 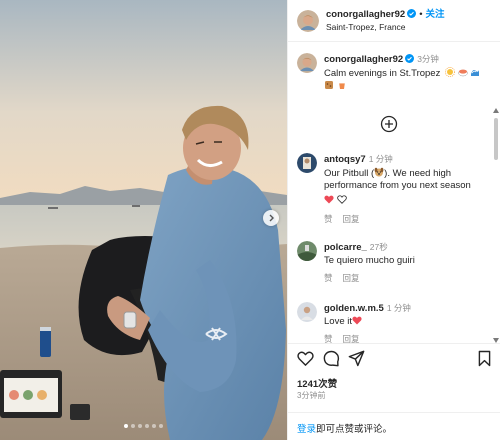 What do you see at coordinates (356, 358) in the screenshot?
I see `share-paper-plane-icon` at bounding box center [356, 358].